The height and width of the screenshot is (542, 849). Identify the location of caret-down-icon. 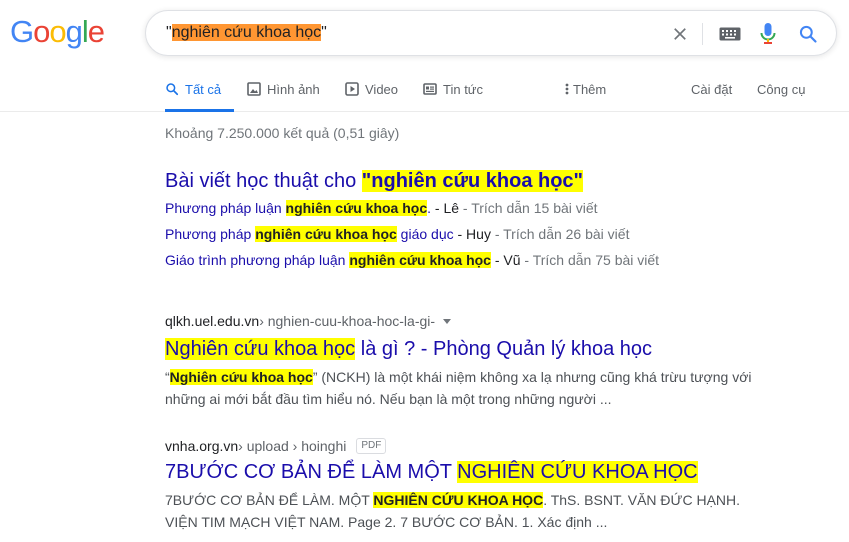
(447, 321).